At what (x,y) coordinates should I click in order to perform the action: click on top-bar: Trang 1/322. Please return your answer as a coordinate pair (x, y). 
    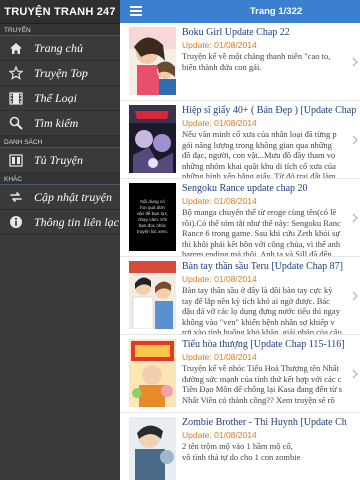
    Looking at the image, I should click on (240, 11).